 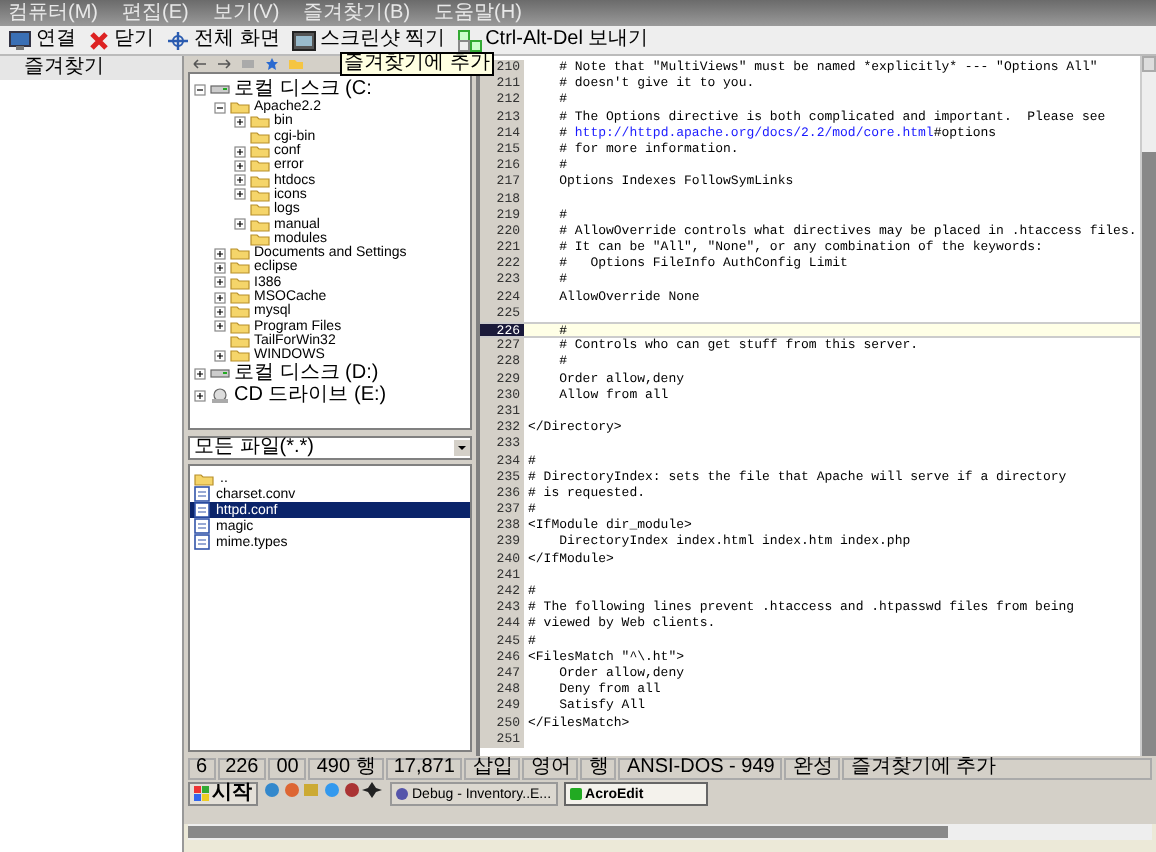 What do you see at coordinates (99, 40) in the screenshot?
I see `close-icon` at bounding box center [99, 40].